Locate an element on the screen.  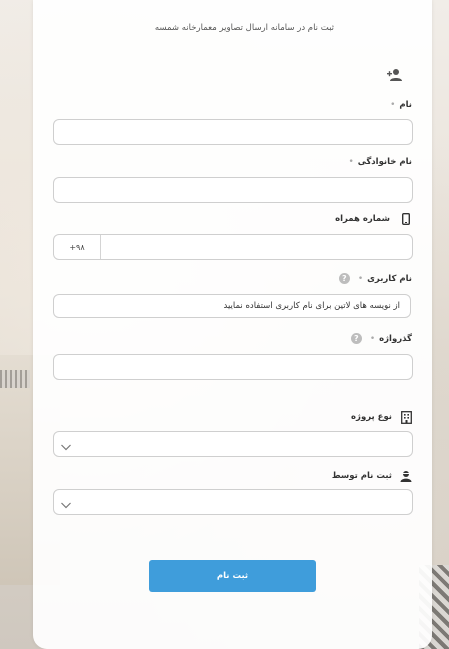
first-name-input is located at coordinates (233, 132).